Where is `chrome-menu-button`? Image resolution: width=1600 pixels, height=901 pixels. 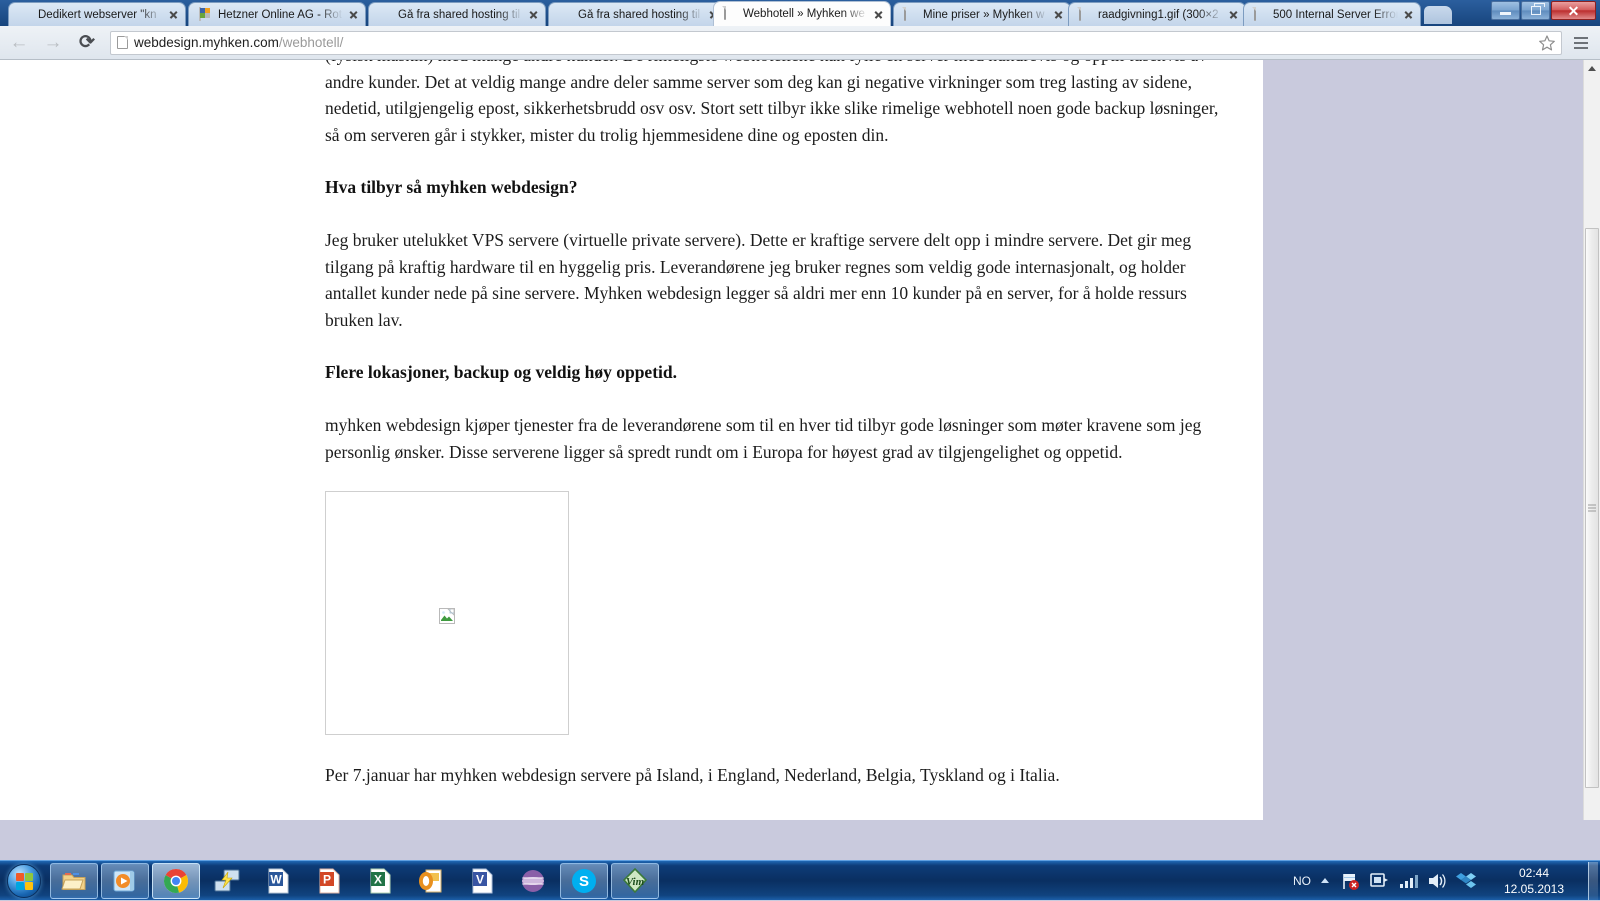
chrome-menu-button is located at coordinates (1581, 43).